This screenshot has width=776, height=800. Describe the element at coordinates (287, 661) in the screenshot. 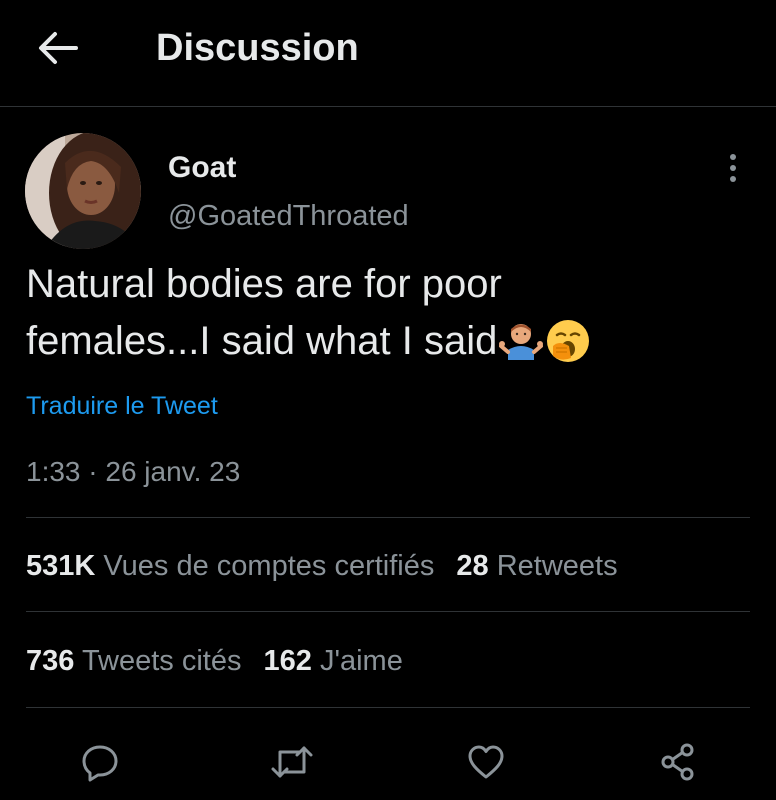

I see `likes-count: 162` at that location.